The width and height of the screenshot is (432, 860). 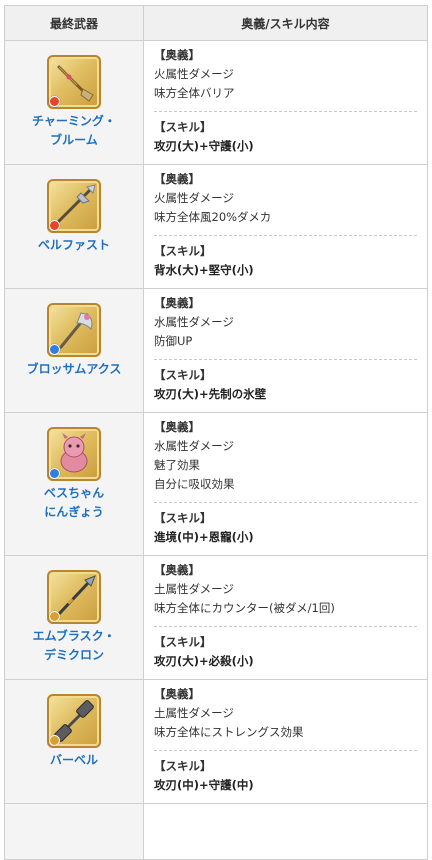 What do you see at coordinates (285, 593) in the screenshot?
I see `ougi-block: 【奥義】 土属性ダメージ味方全体にカウンター(被ダメ/1回)` at bounding box center [285, 593].